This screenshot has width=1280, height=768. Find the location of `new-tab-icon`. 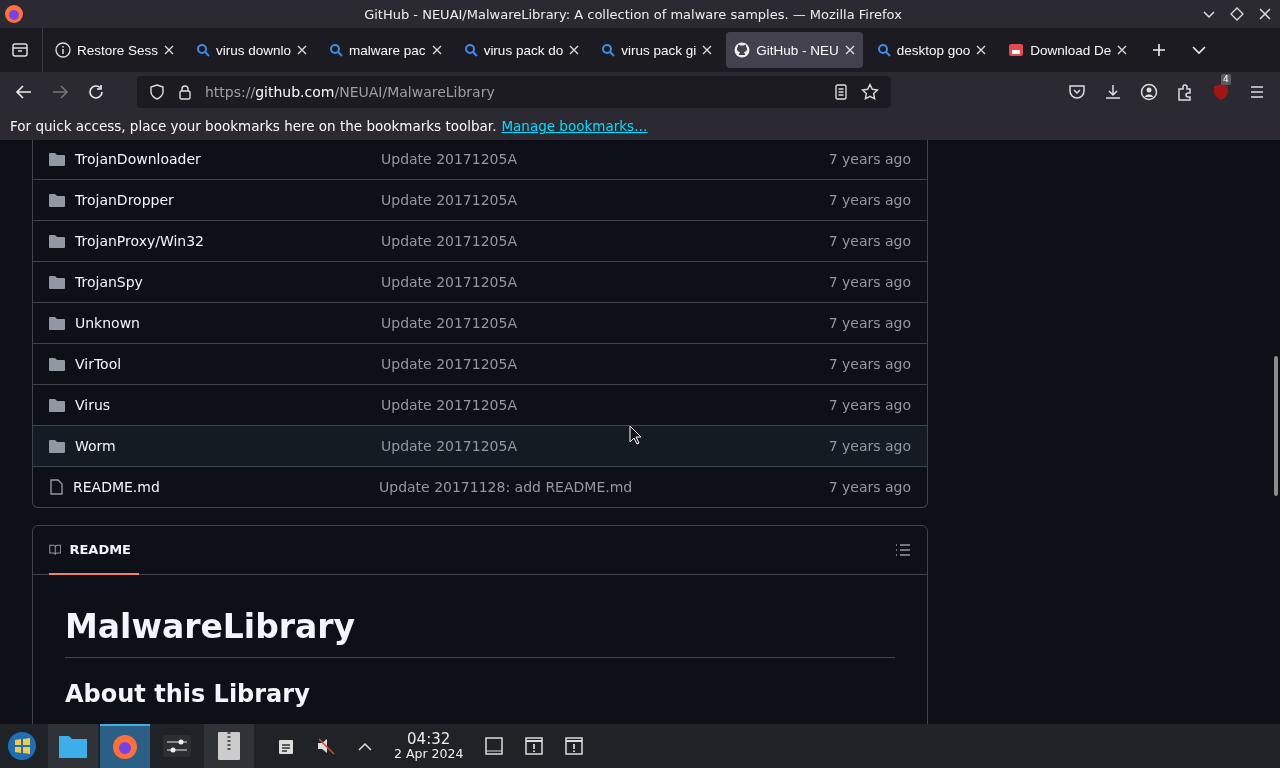

new-tab-icon is located at coordinates (1159, 50).